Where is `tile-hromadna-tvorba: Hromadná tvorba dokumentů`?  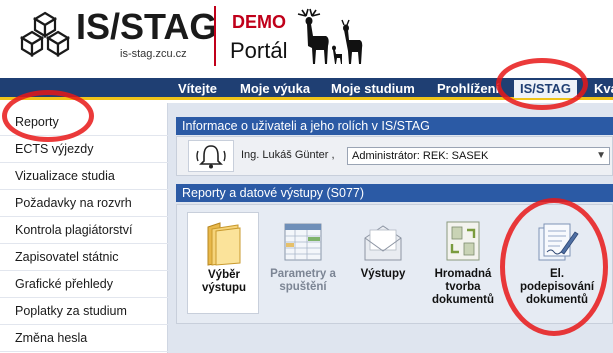 tile-hromadna-tvorba: Hromadná tvorba dokumentů is located at coordinates (463, 263).